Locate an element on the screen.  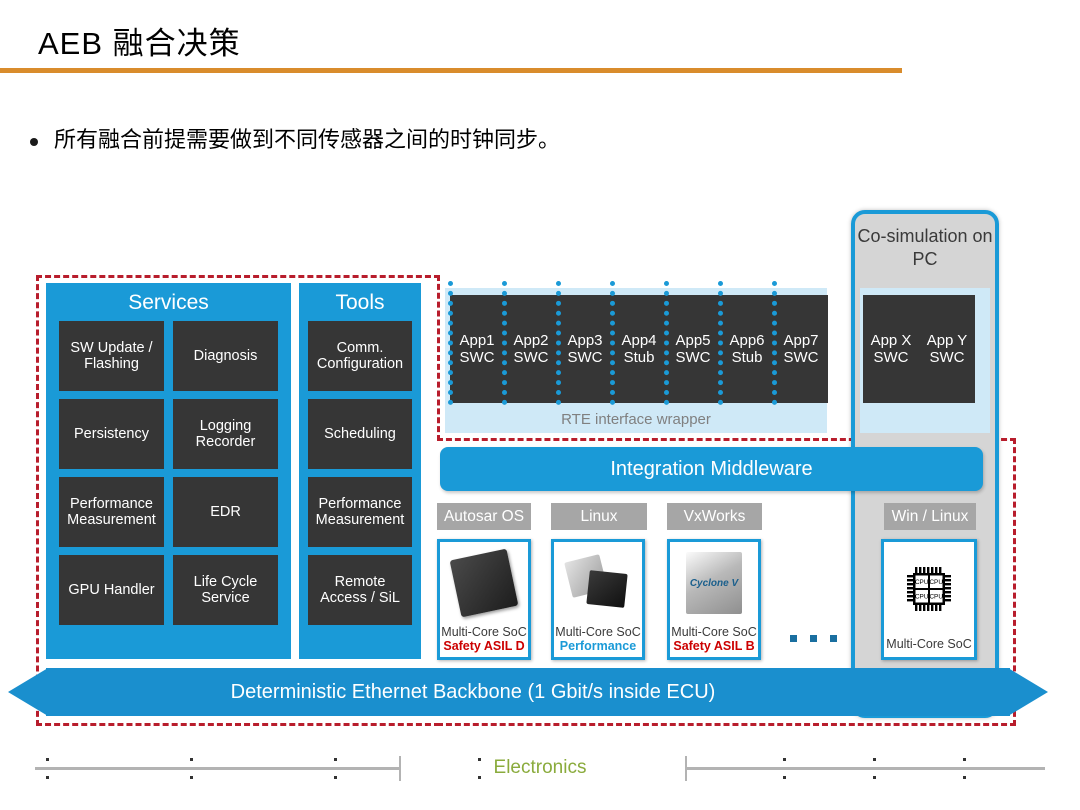
app-block: App6 Stub is located at coordinates (747, 349).